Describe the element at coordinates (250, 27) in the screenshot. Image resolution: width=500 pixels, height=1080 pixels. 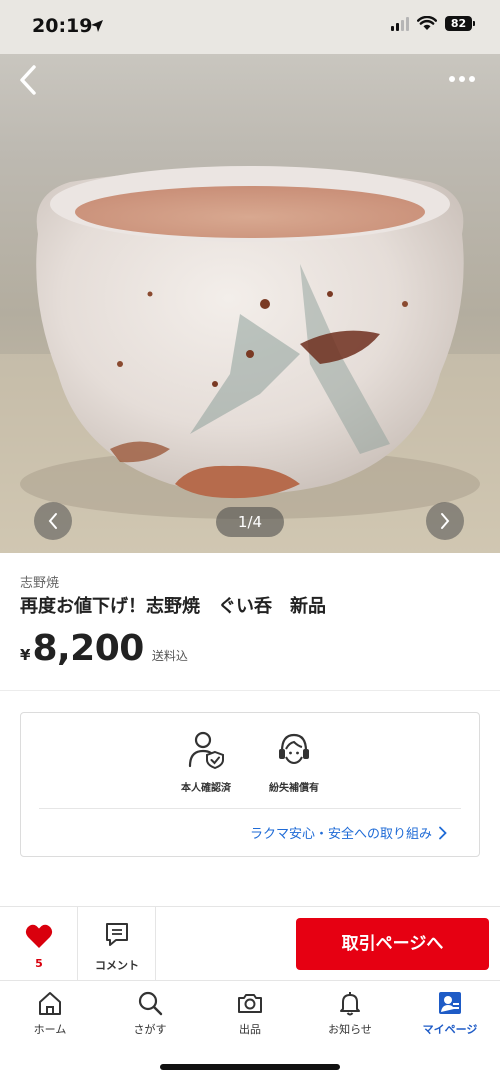
I see `status-bar: 20:19 82` at that location.